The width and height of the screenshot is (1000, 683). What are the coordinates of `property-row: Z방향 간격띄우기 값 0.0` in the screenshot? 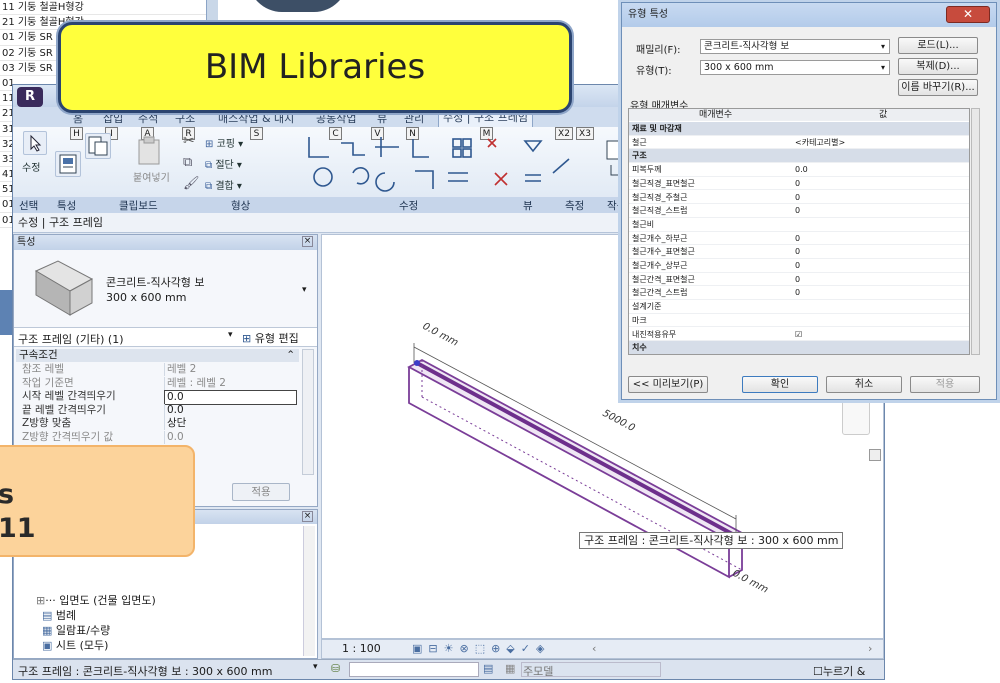 It's located at (157, 437).